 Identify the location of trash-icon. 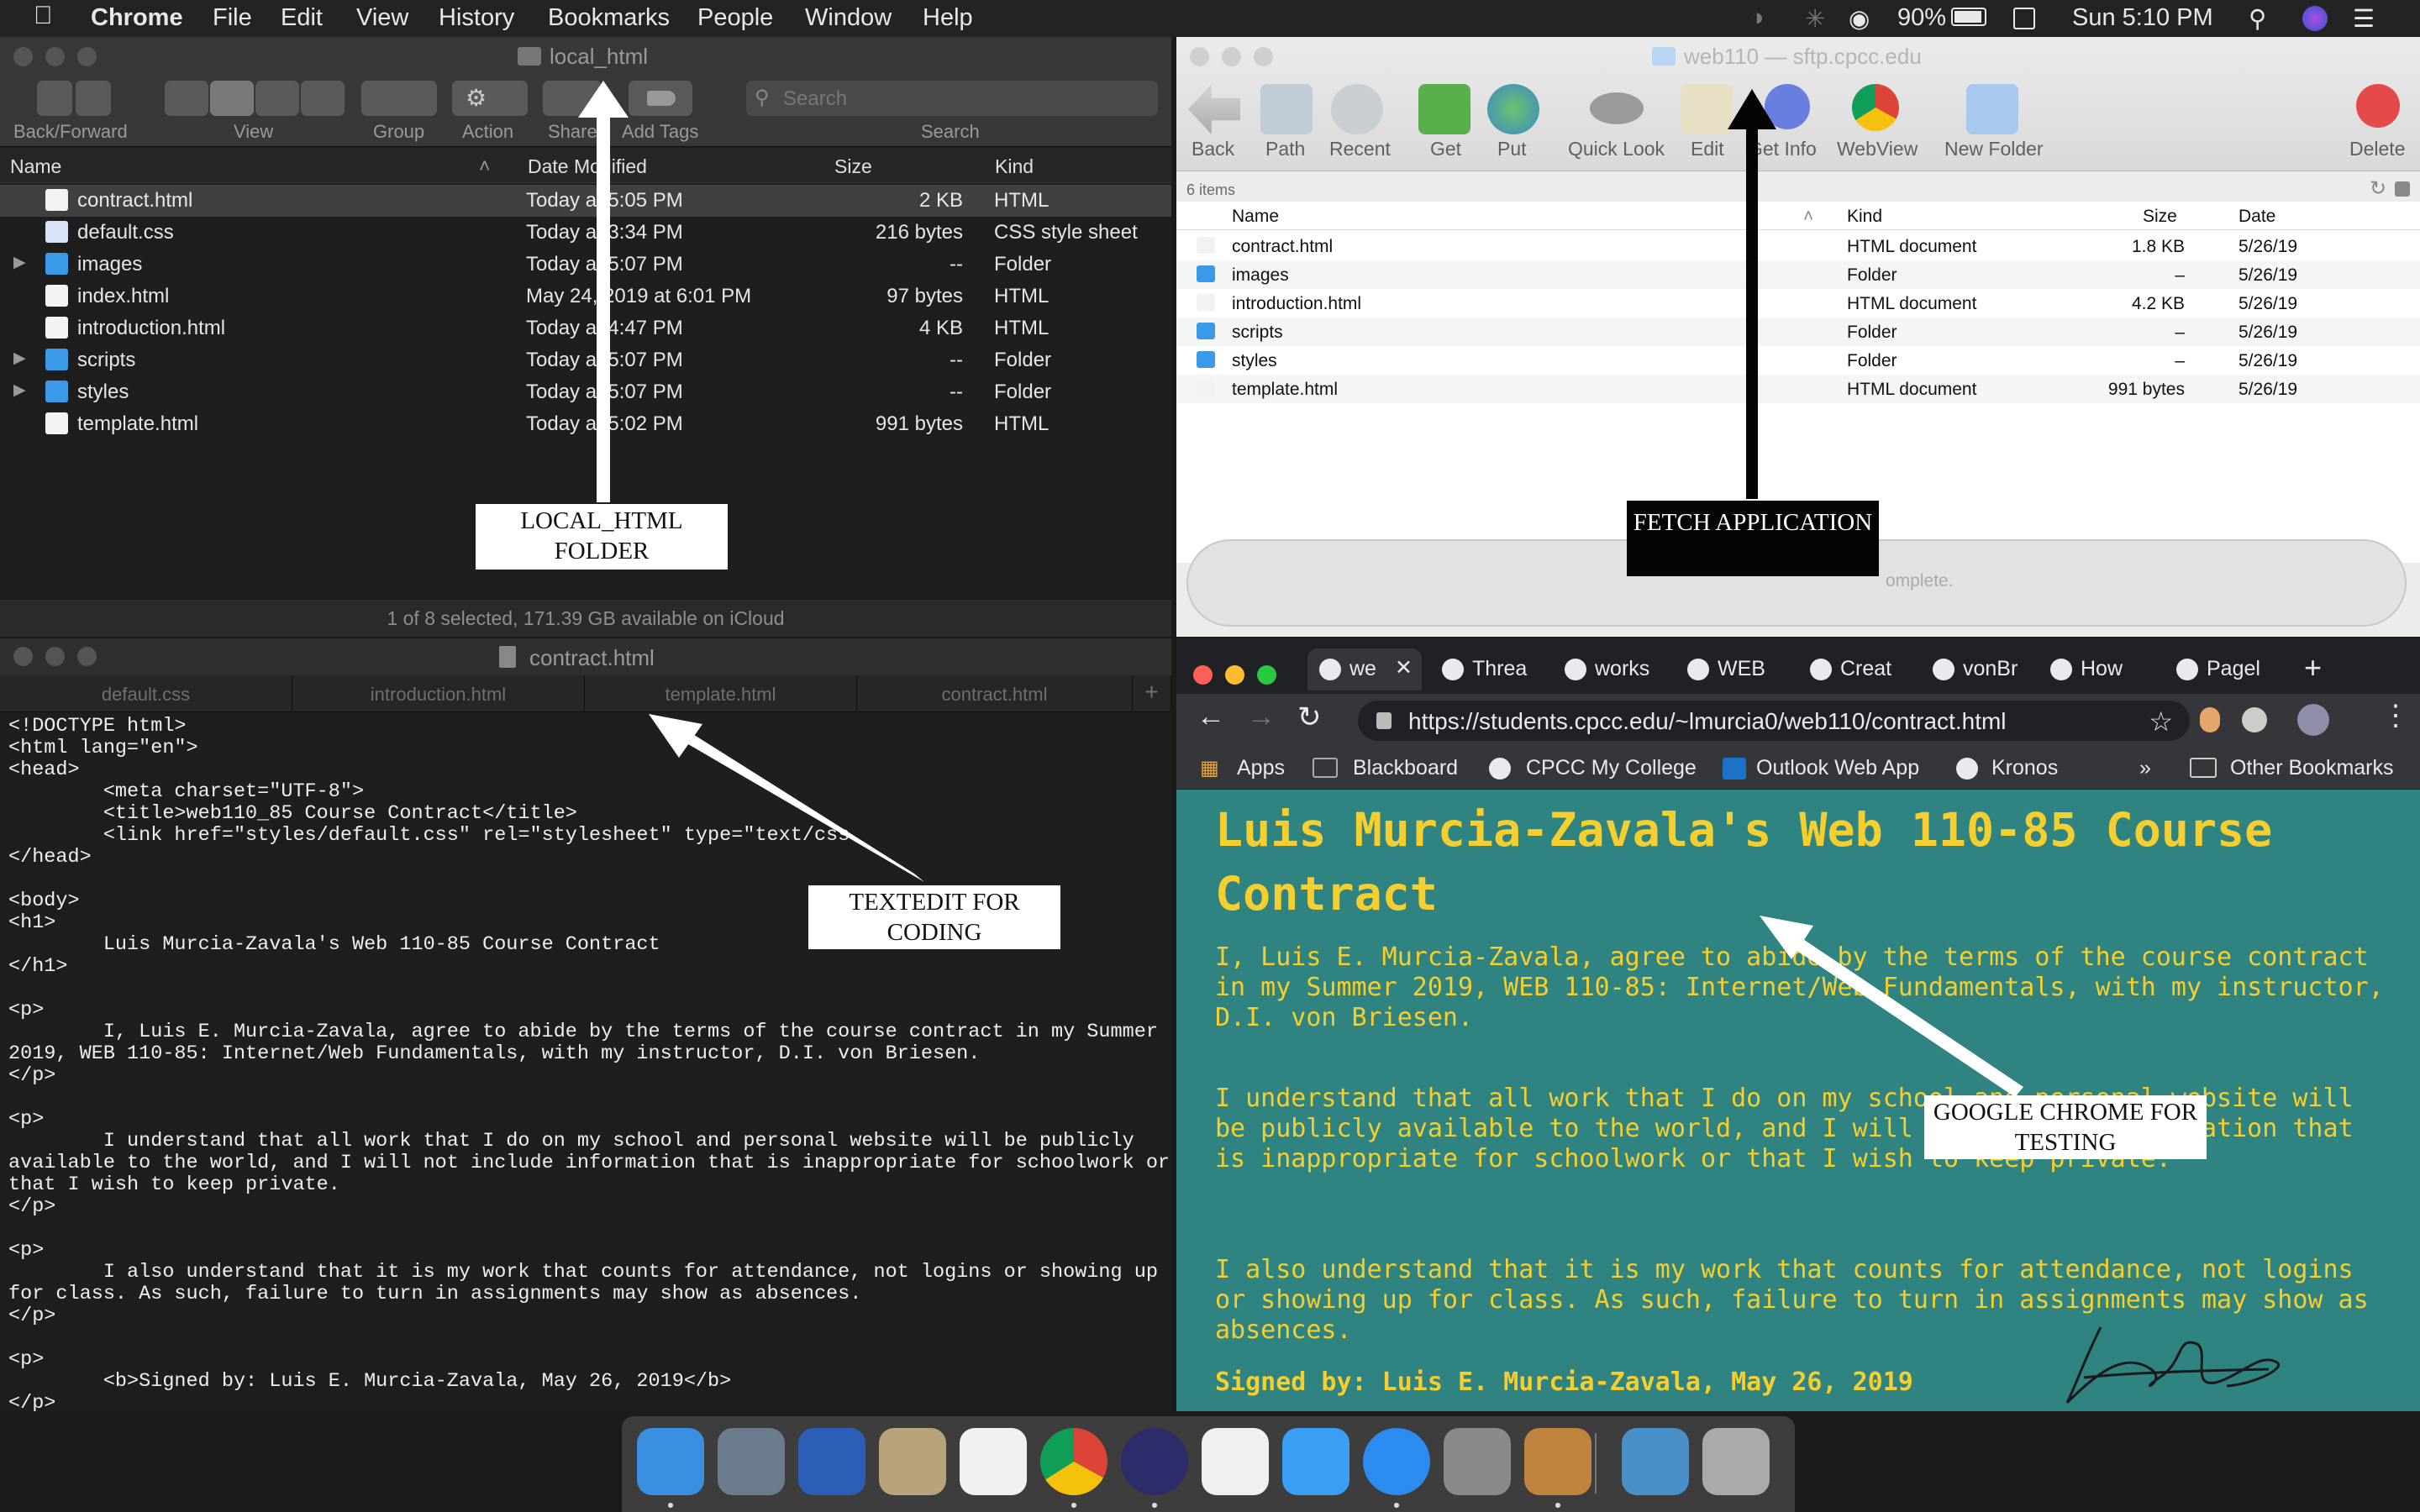
(1736, 1461).